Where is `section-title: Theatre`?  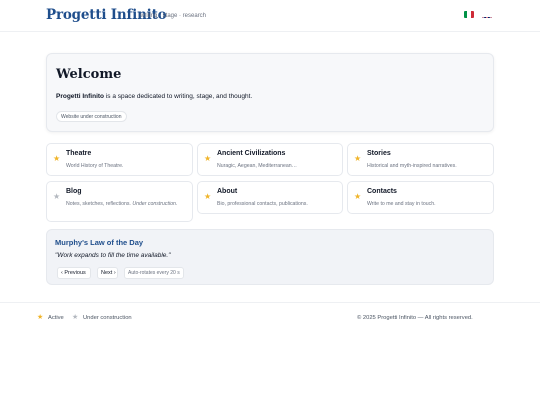
section-title: Theatre is located at coordinates (79, 153).